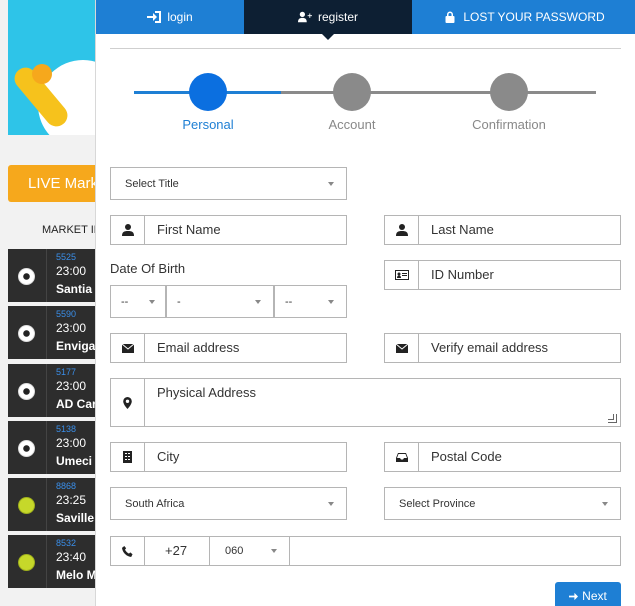  What do you see at coordinates (365, 402) in the screenshot?
I see `physical-address-field: Physical Address` at bounding box center [365, 402].